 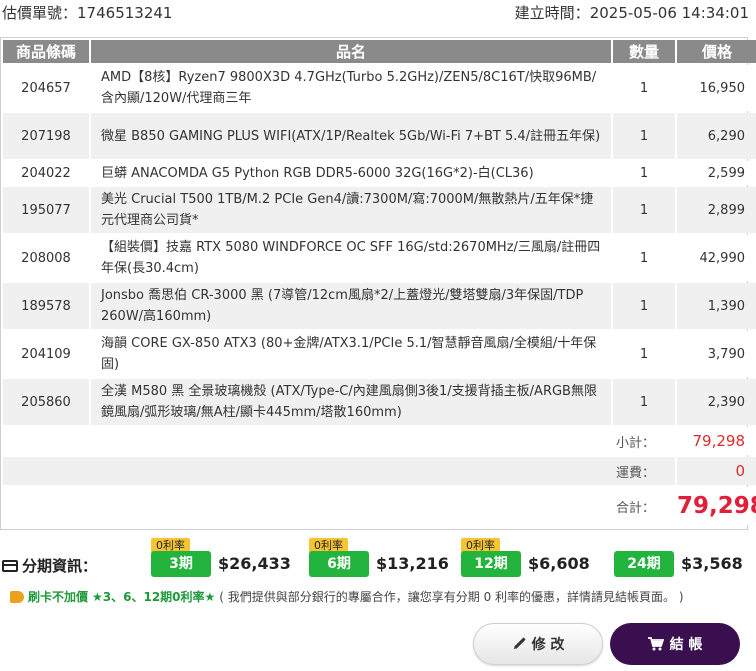 What do you see at coordinates (378, 13) in the screenshot?
I see `quote-header: 估價單號：1746513241 建立時間：2025-05-06 14:34:01` at bounding box center [378, 13].